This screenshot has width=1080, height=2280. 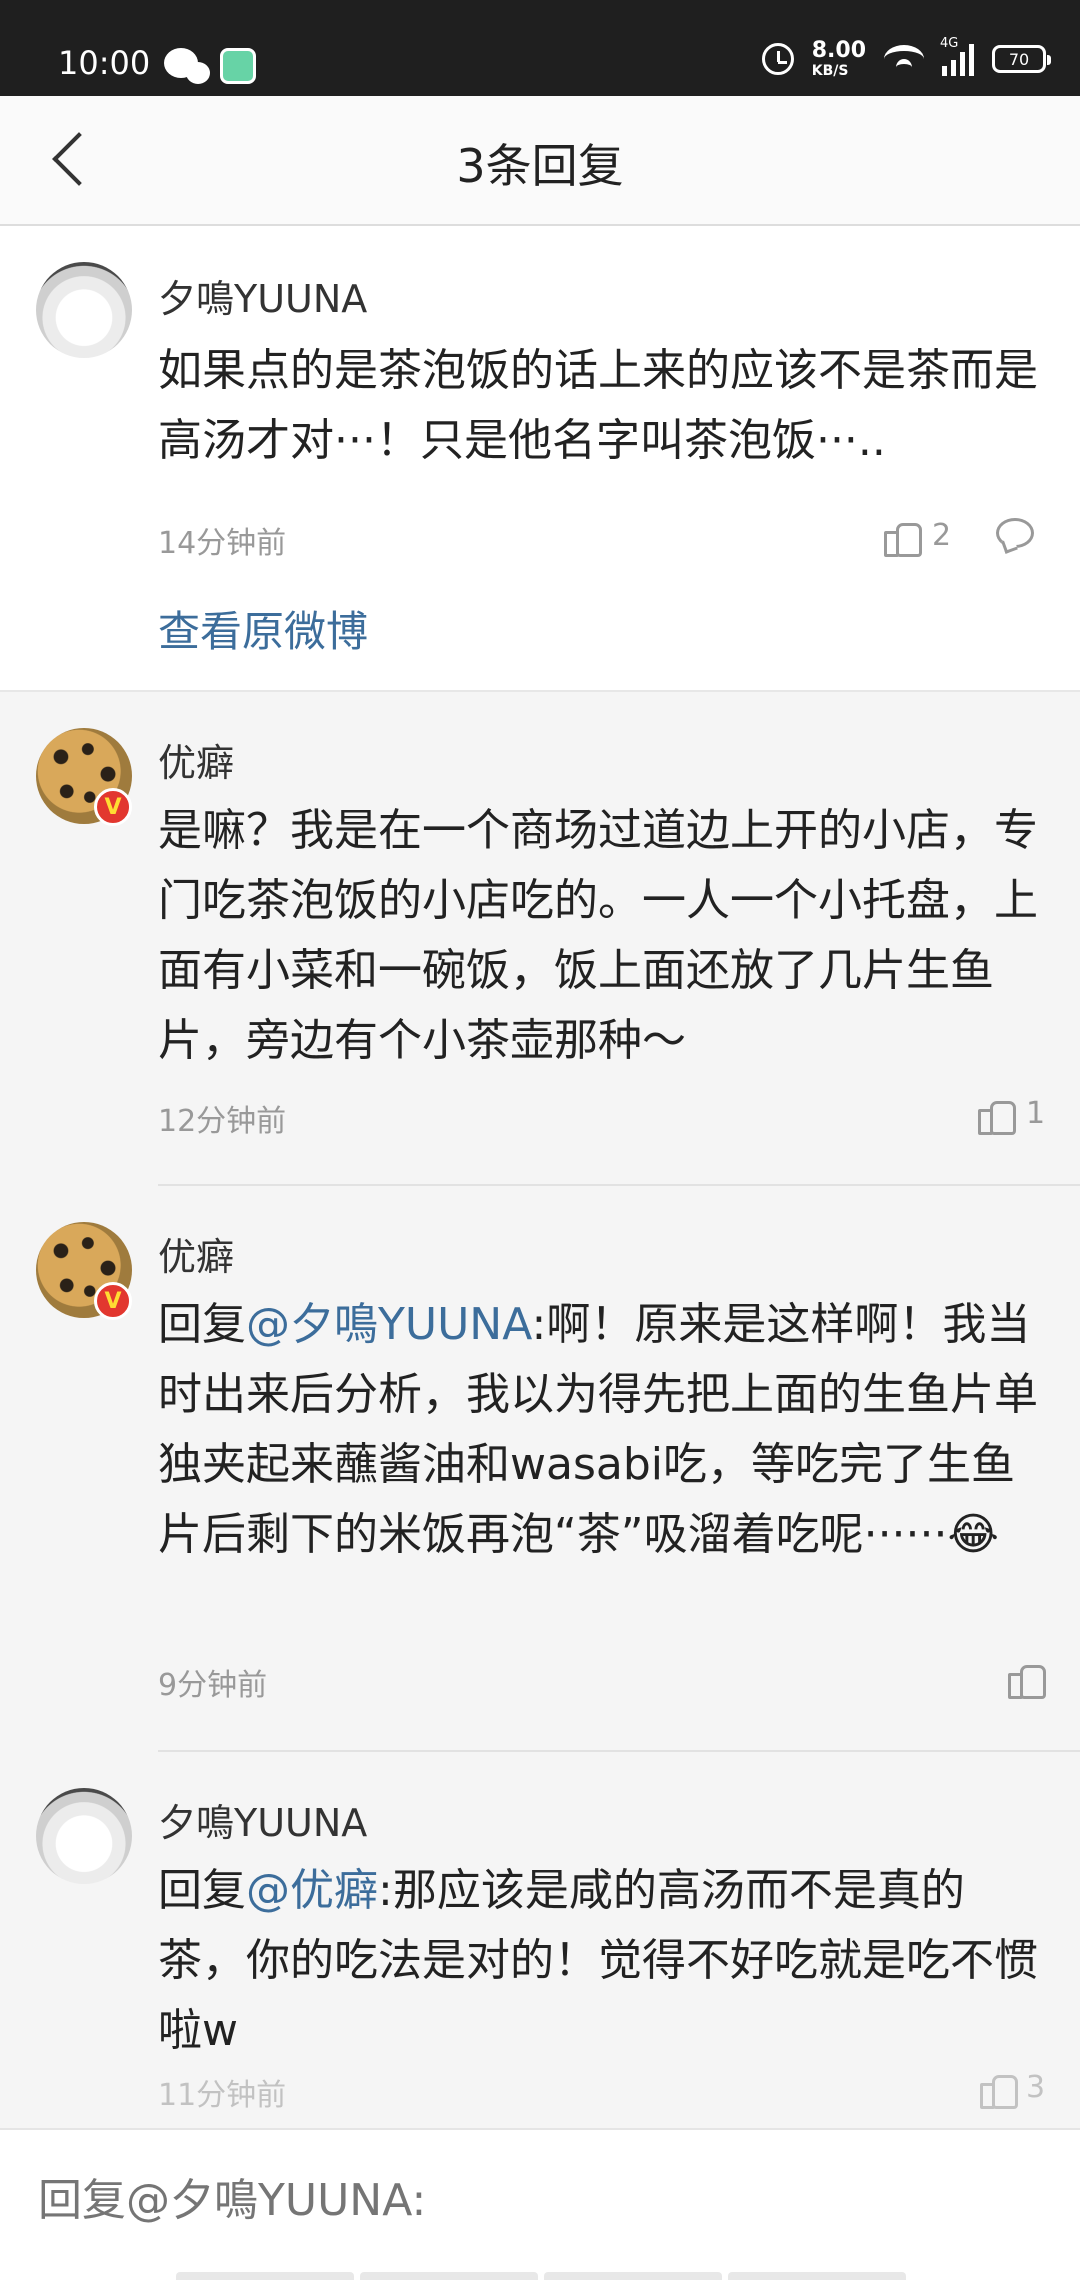 I want to click on network-type: 4G, so click(x=949, y=43).